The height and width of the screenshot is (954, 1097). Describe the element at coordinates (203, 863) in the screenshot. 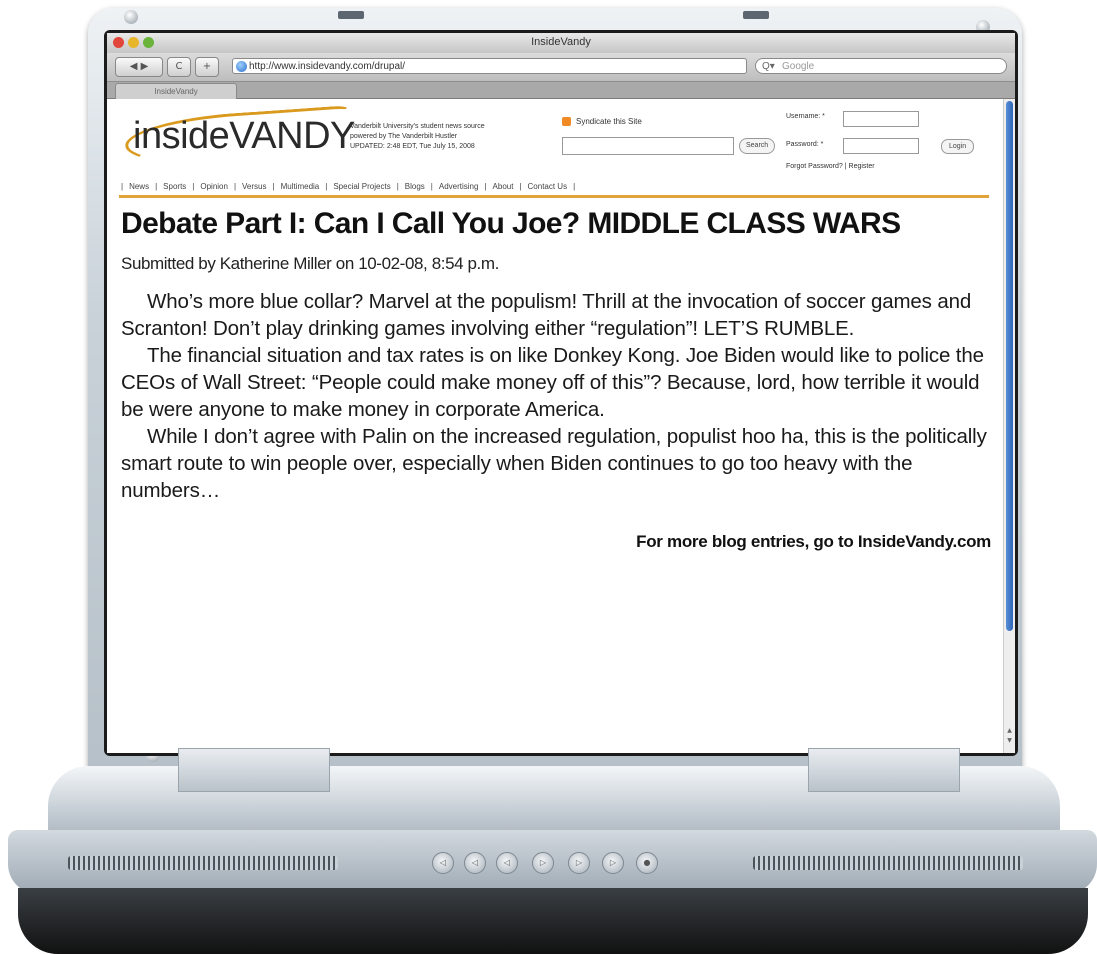

I see `speaker-grille-left` at that location.